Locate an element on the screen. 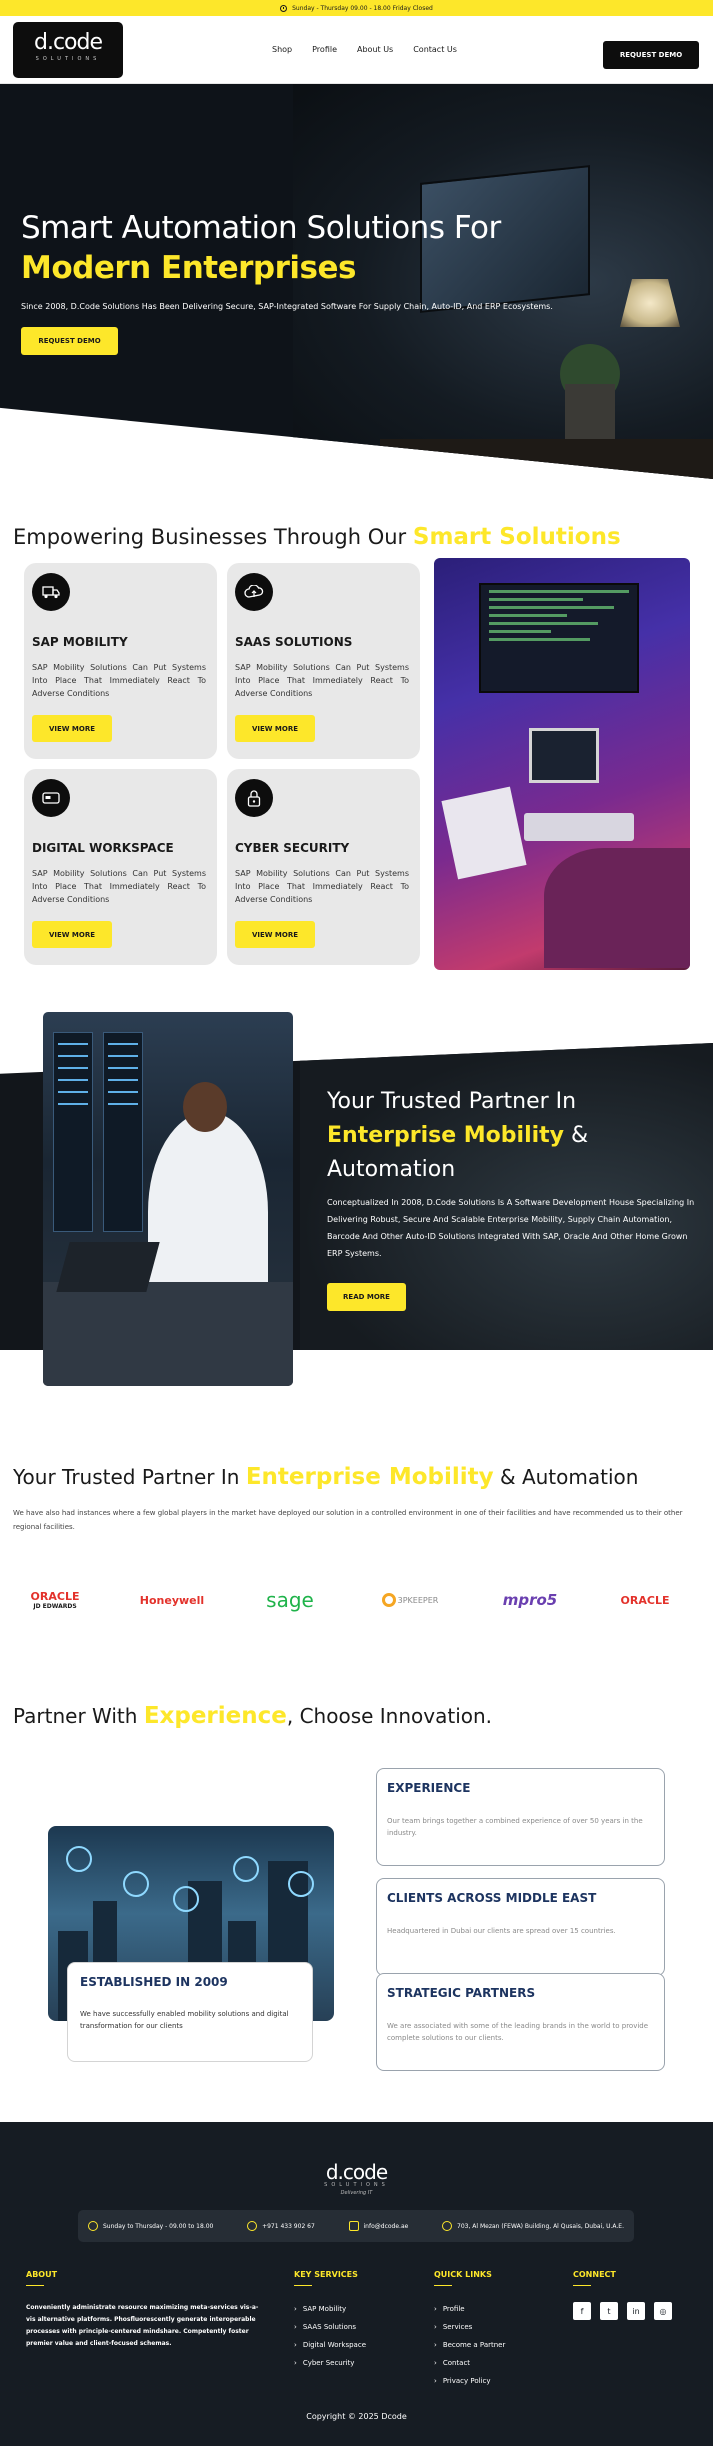 Image resolution: width=713 pixels, height=2446 pixels. footer-service-link: Cyber Security is located at coordinates (330, 2363).